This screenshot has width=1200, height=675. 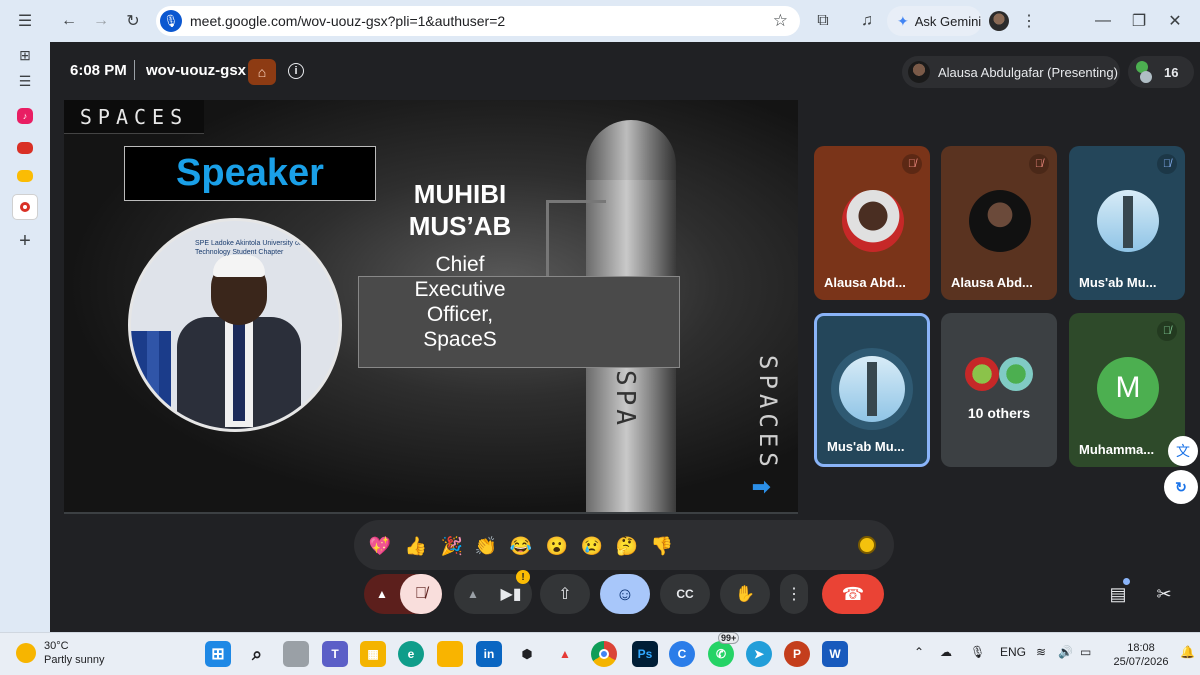 What do you see at coordinates (797, 654) in the screenshot?
I see `powerpoint-icon: P` at bounding box center [797, 654].